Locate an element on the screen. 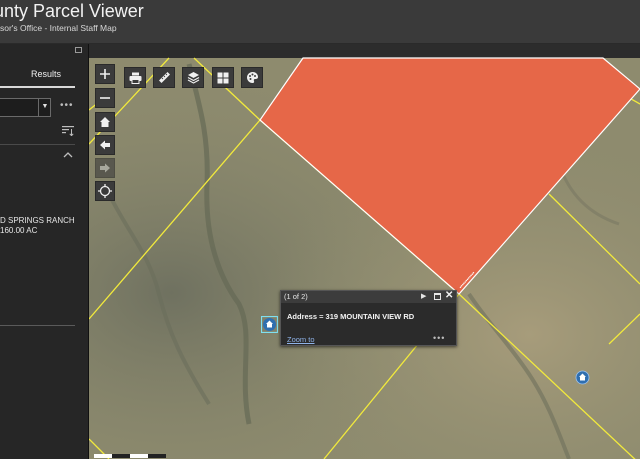  zoom-in-button is located at coordinates (105, 74).